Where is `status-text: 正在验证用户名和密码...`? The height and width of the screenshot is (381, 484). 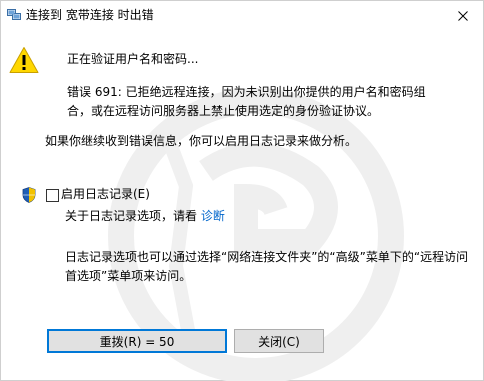 status-text: 正在验证用户名和密码... is located at coordinates (133, 59).